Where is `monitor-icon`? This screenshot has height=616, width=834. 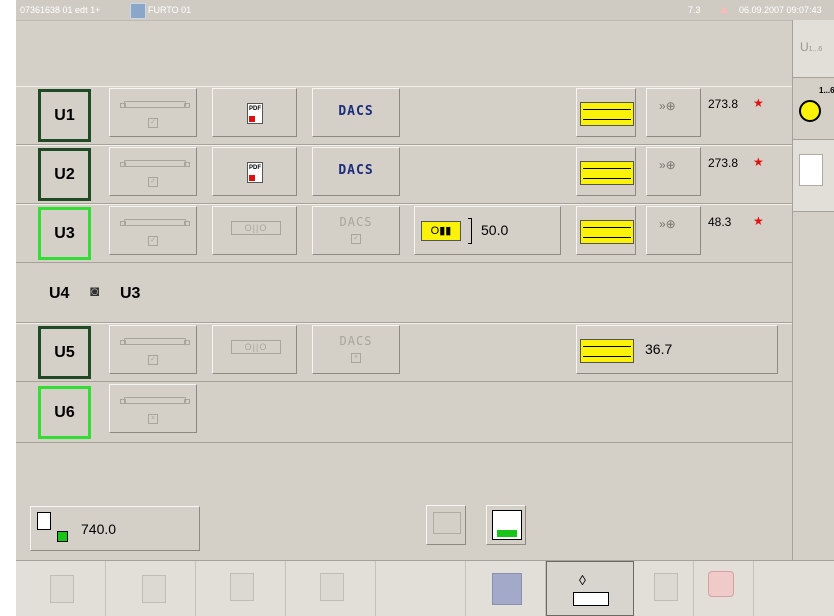 monitor-icon is located at coordinates (507, 589).